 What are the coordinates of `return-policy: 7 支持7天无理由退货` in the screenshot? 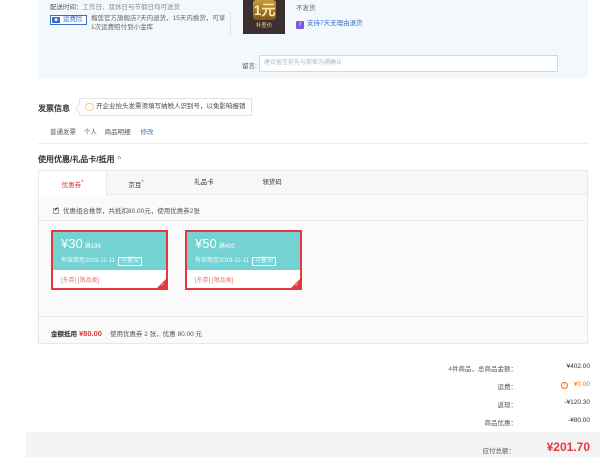 It's located at (329, 23).